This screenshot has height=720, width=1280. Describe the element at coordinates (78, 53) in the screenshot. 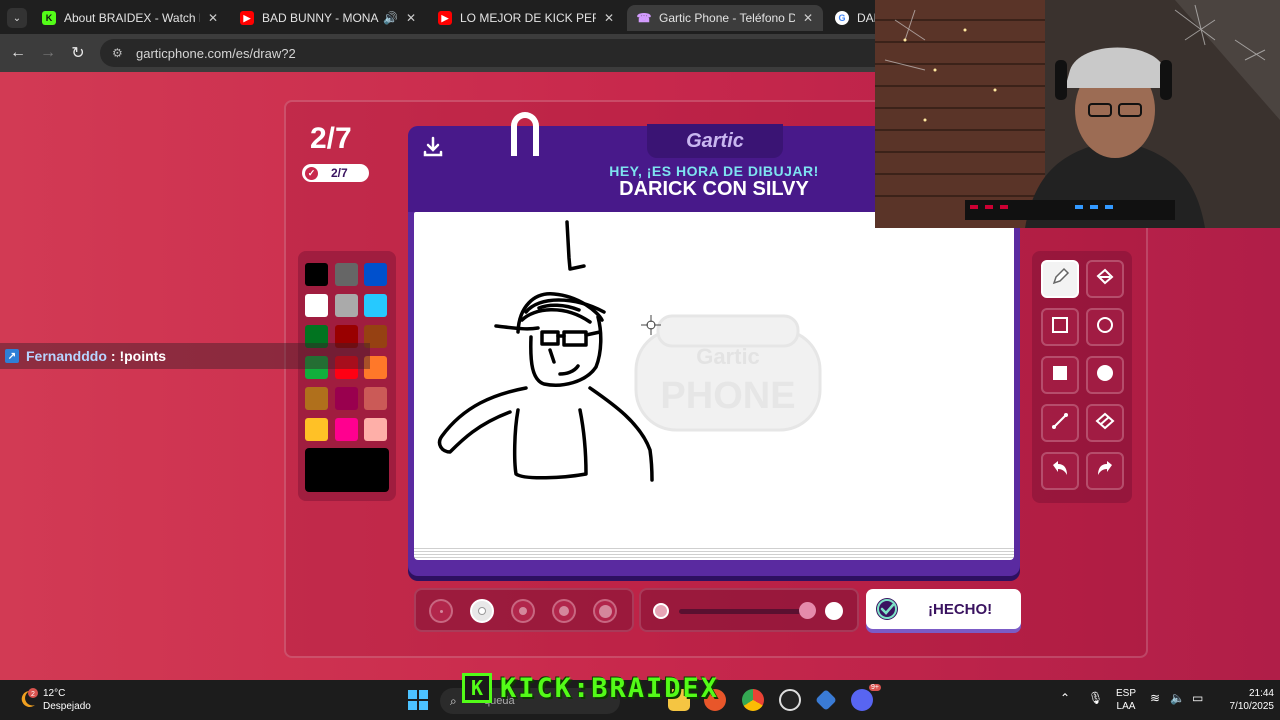

I see `reload-icon: ↻` at that location.